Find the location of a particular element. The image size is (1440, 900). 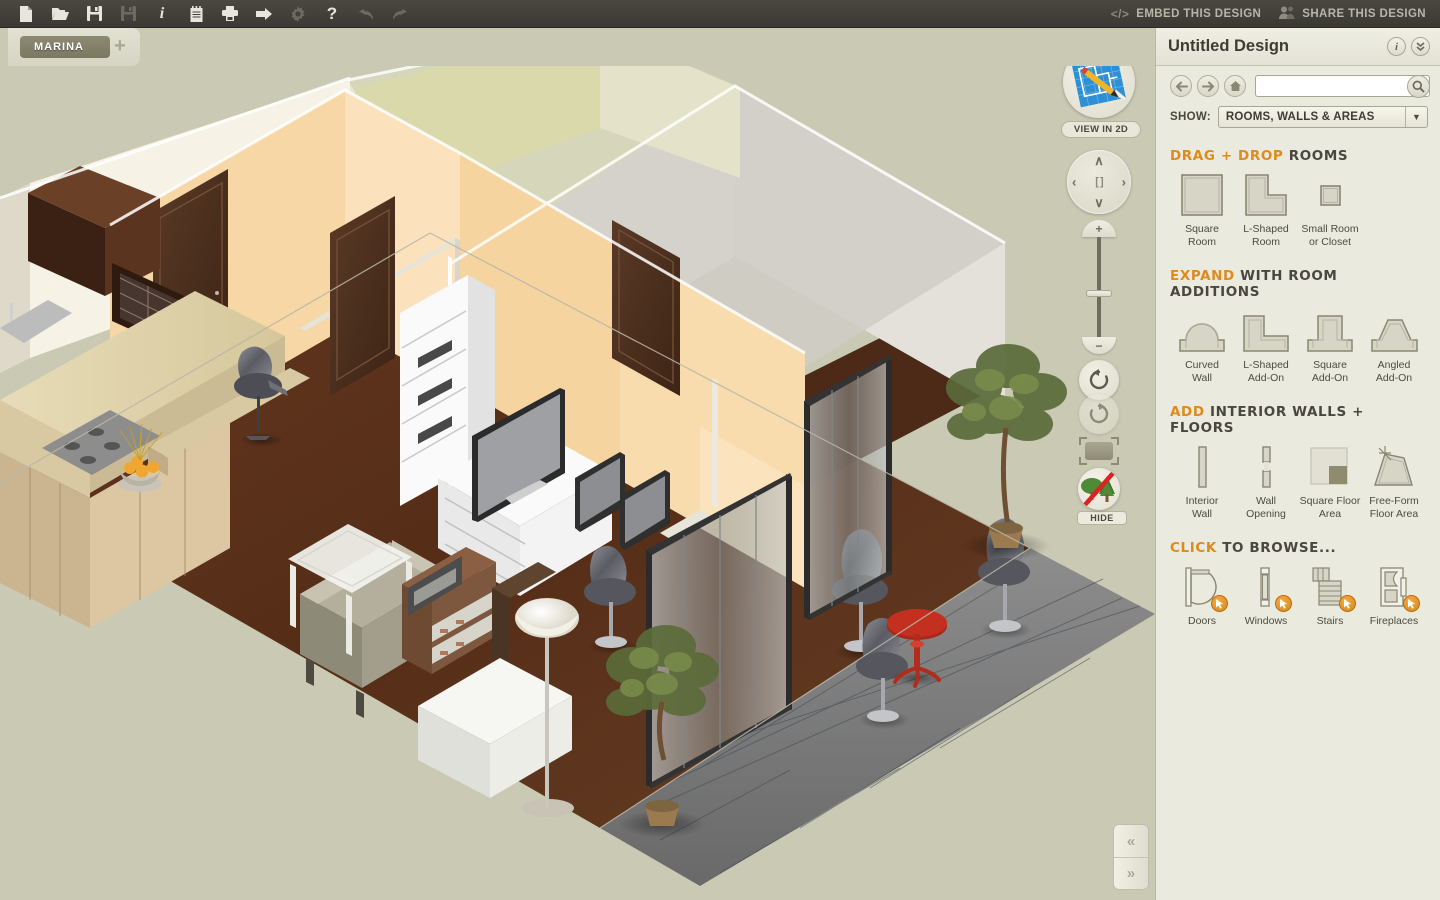

share-design-button: SHARE THIS DESIGN is located at coordinates (1352, 14).